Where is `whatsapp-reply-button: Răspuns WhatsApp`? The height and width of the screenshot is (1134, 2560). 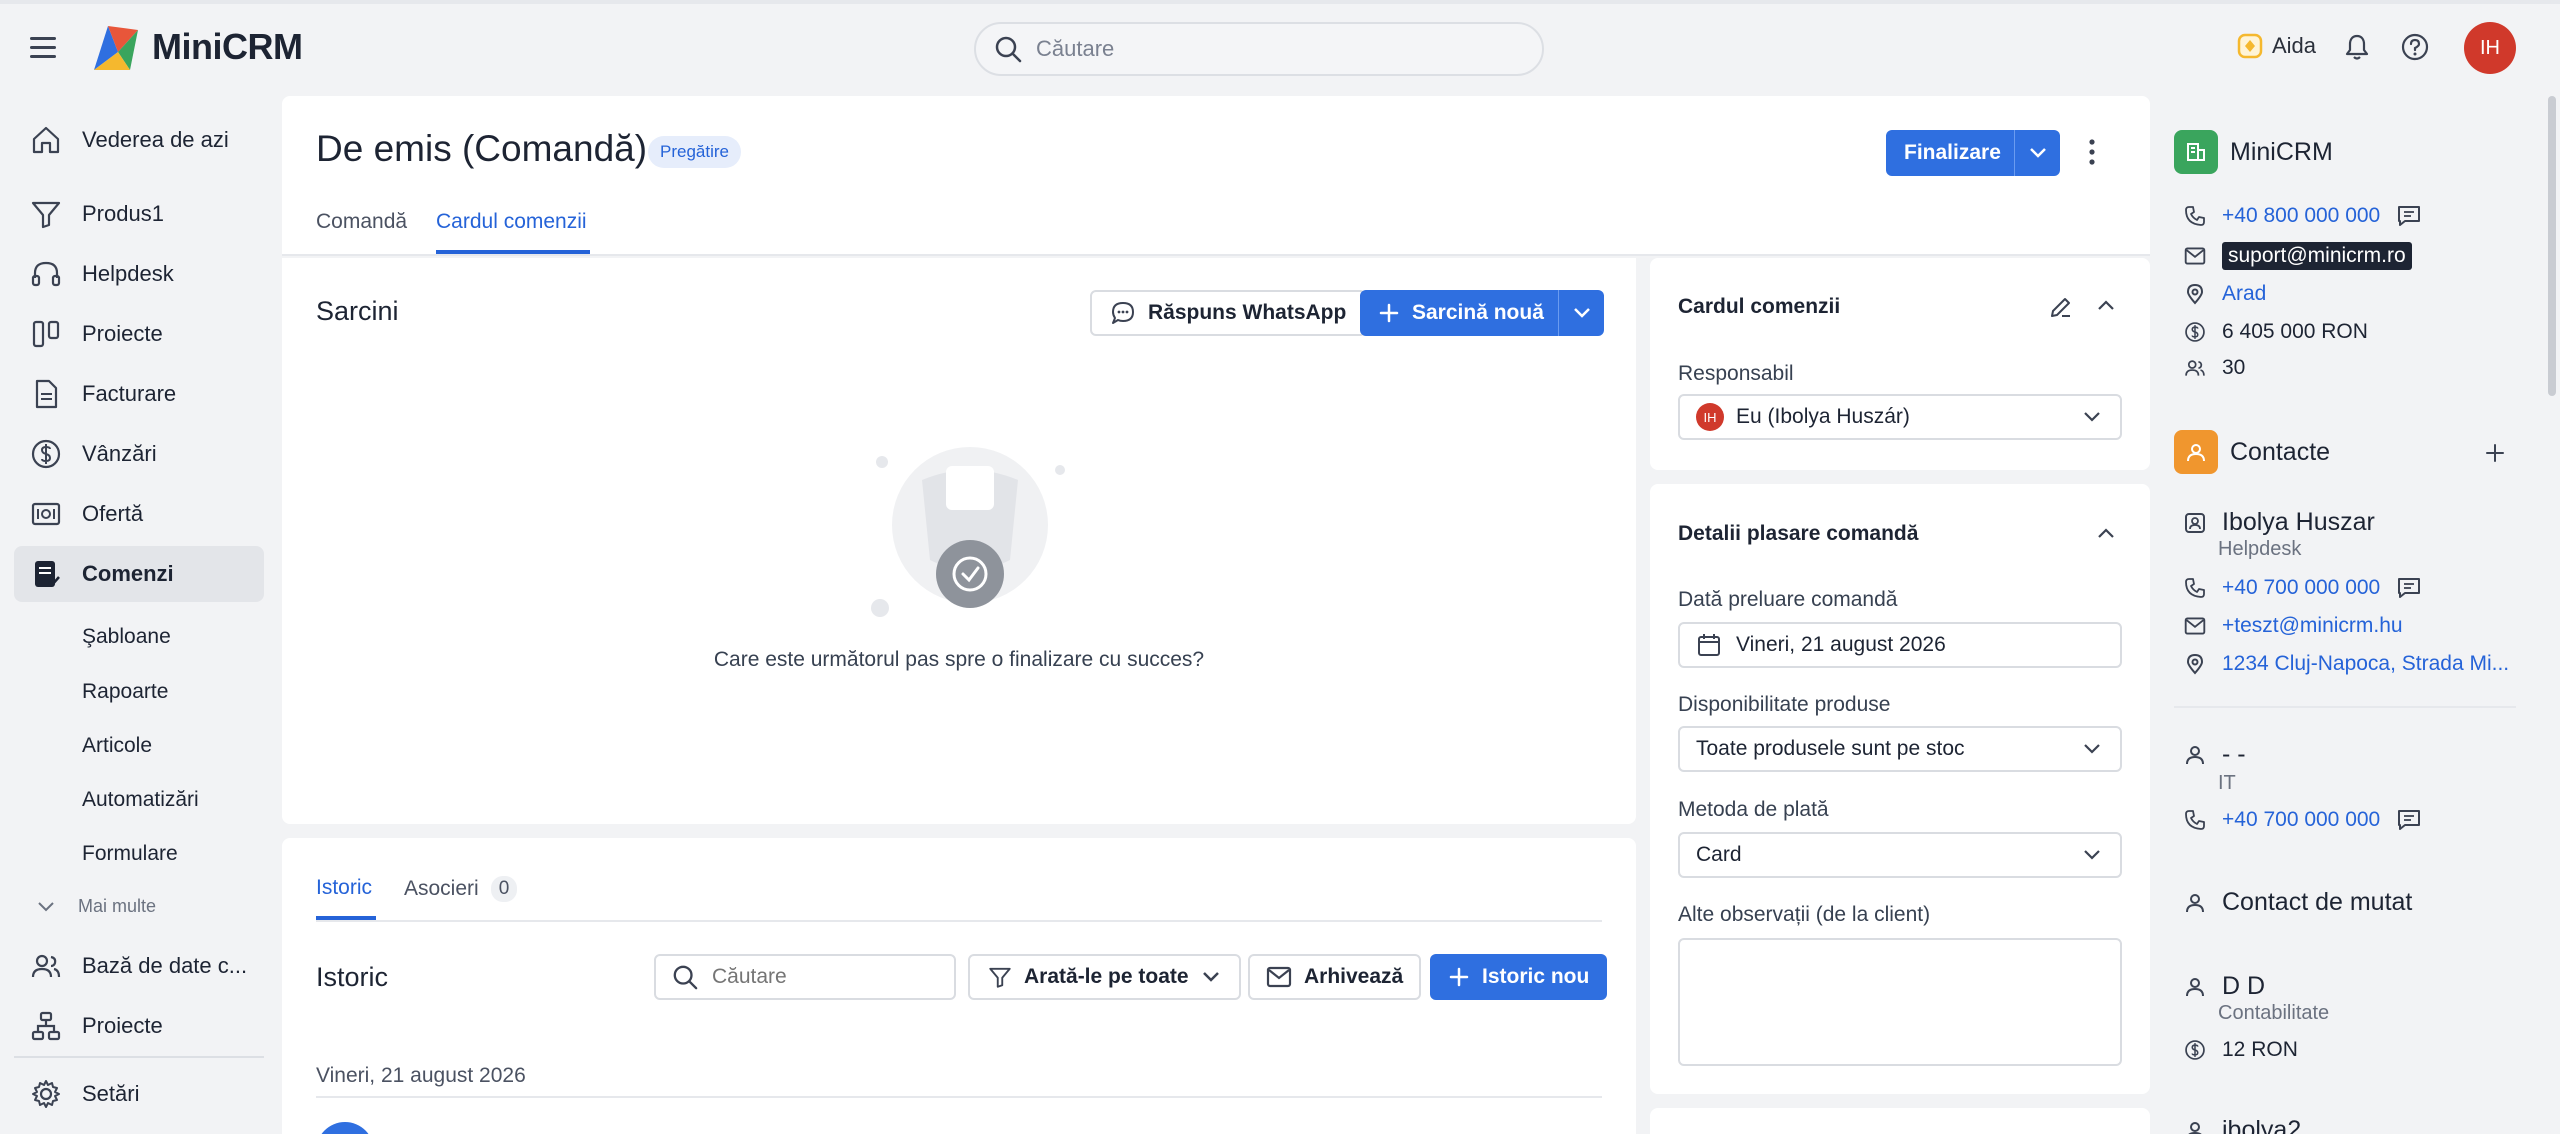
whatsapp-reply-button: Răspuns WhatsApp is located at coordinates (1228, 313).